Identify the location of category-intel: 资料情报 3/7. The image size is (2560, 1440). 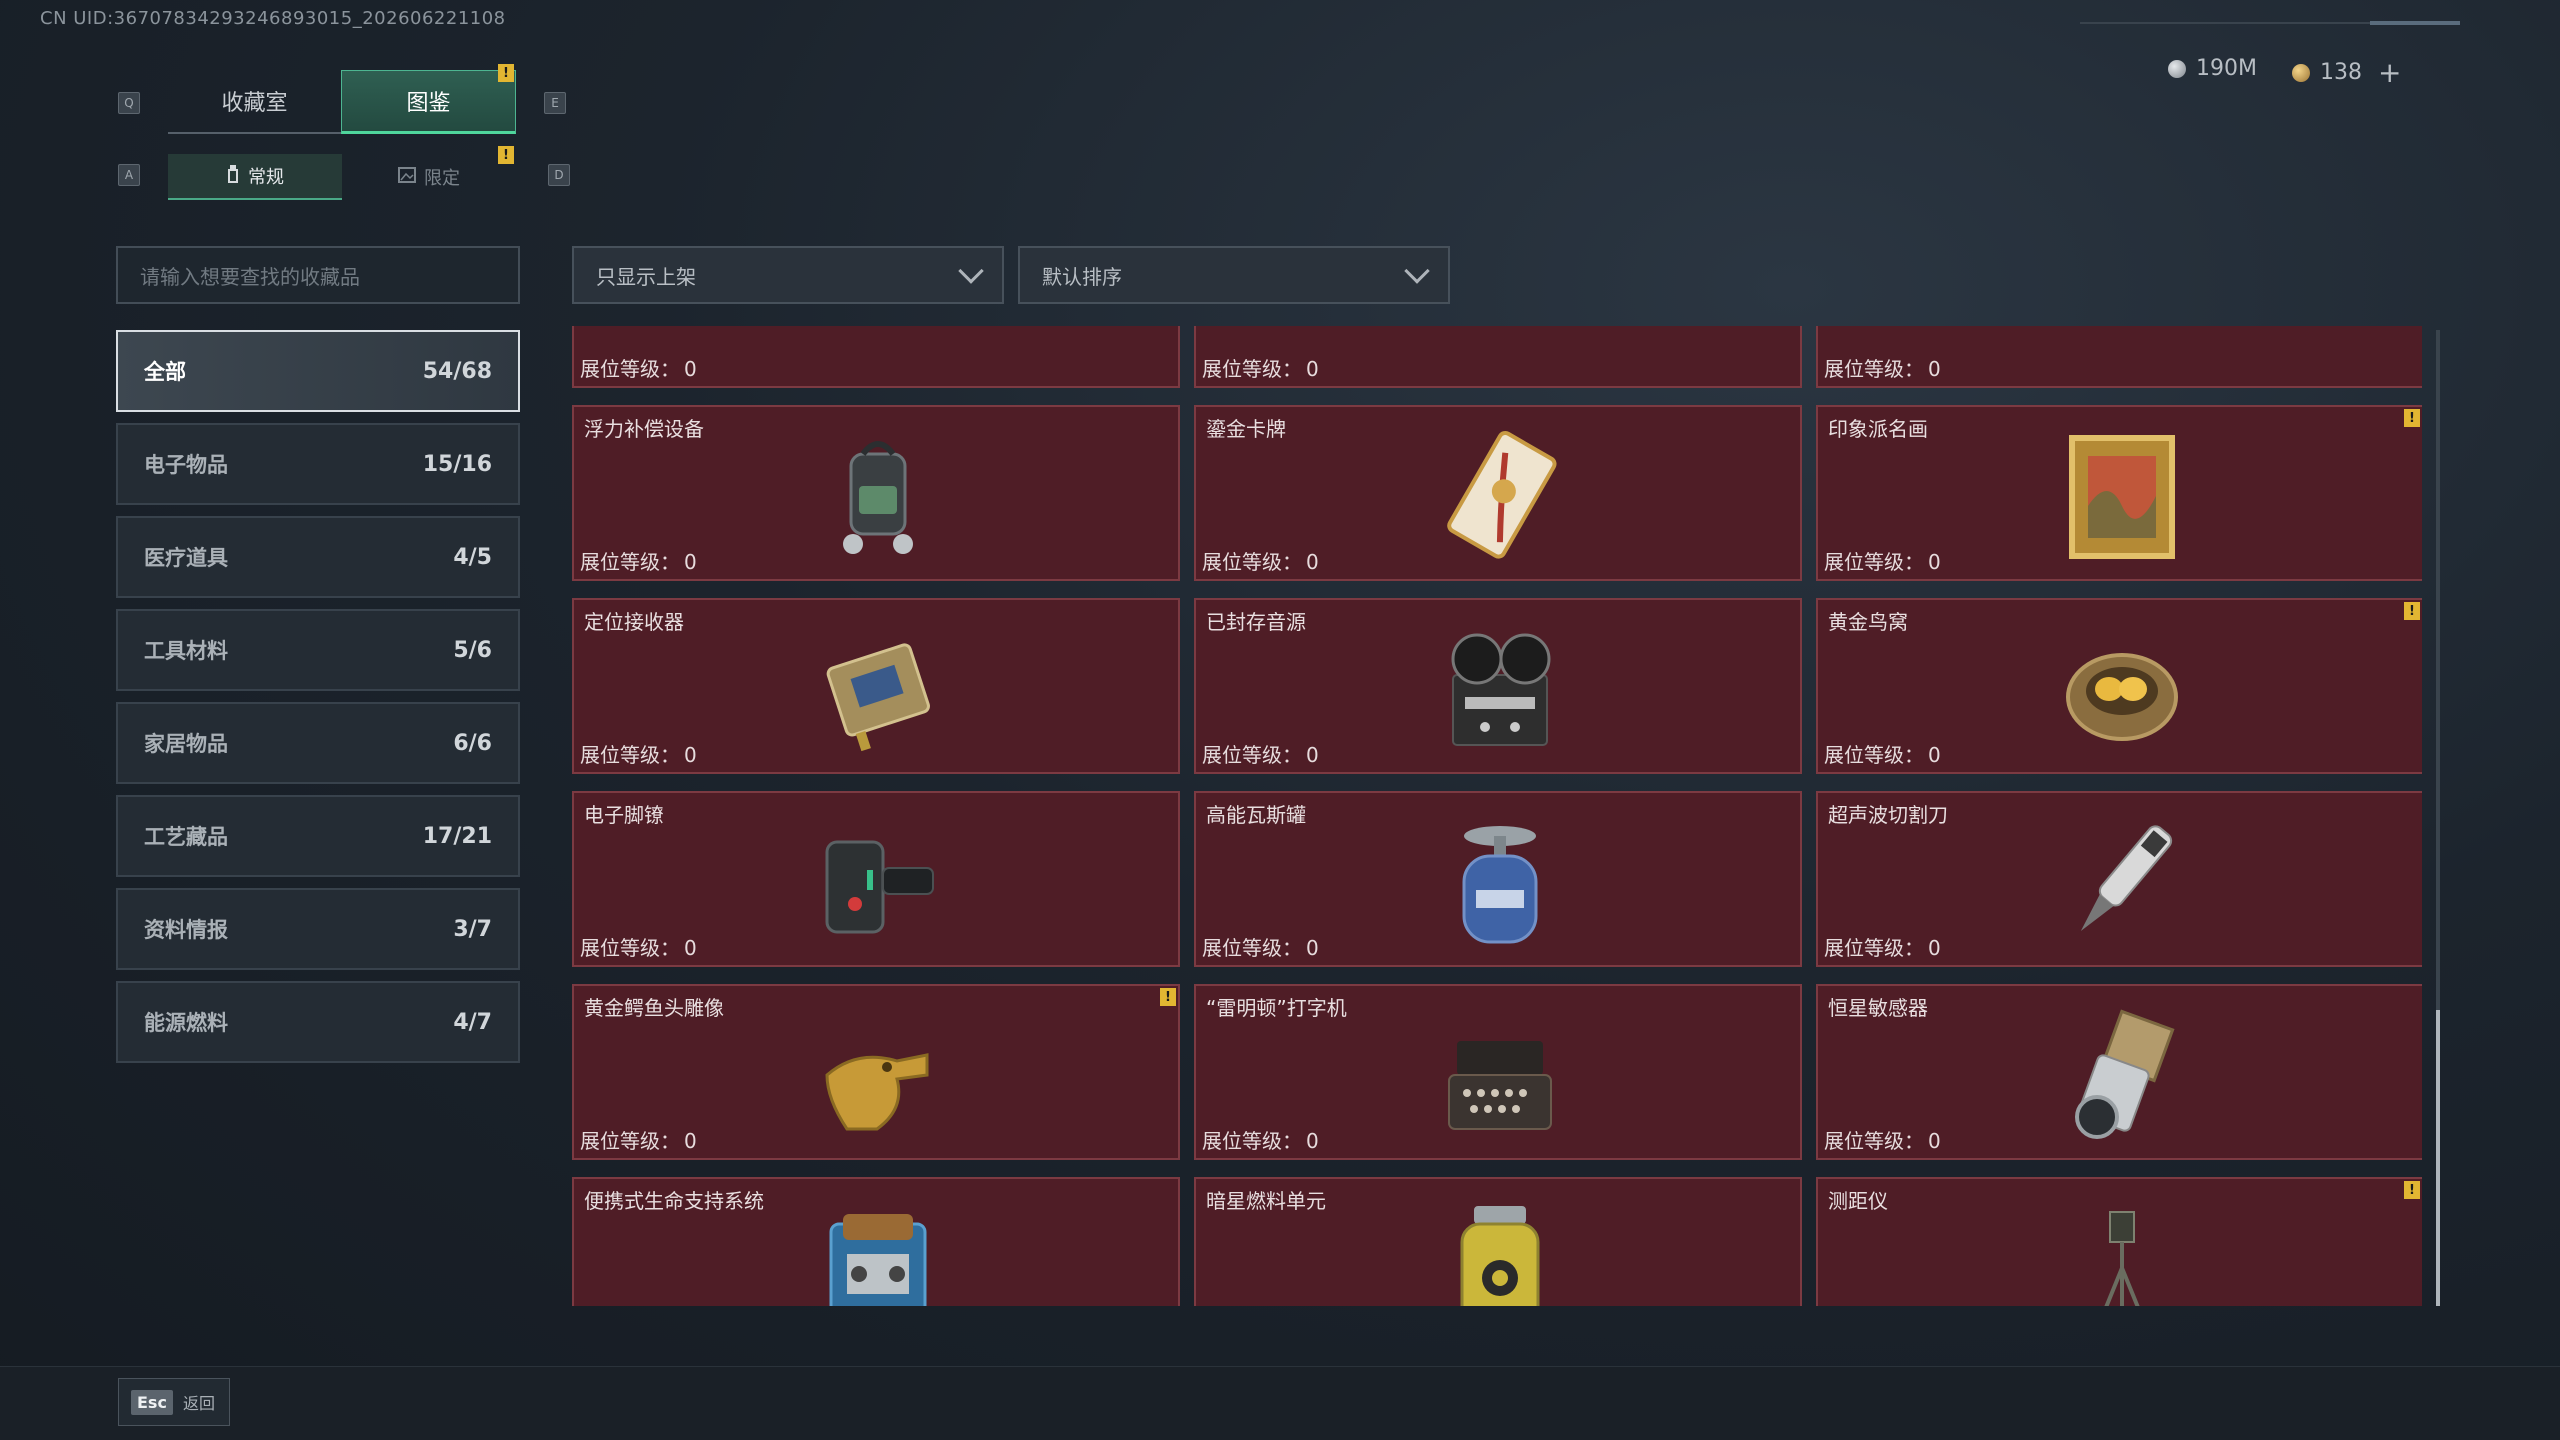
(318, 929).